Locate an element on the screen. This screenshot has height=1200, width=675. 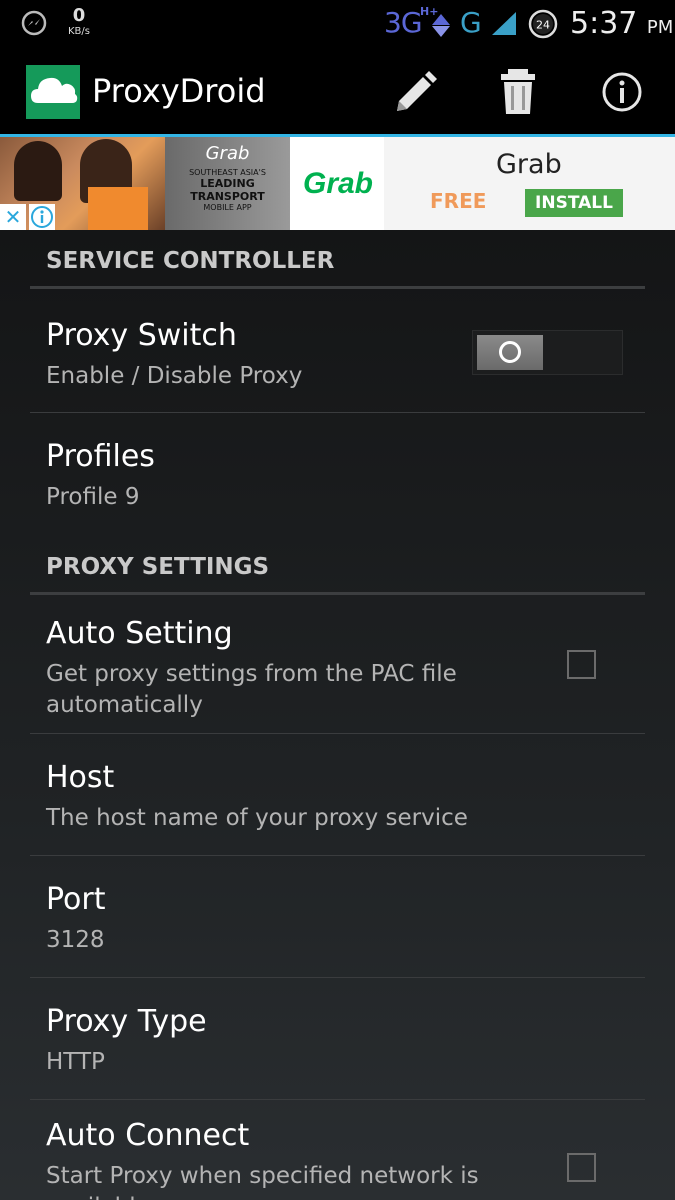
info-icon is located at coordinates (622, 92).